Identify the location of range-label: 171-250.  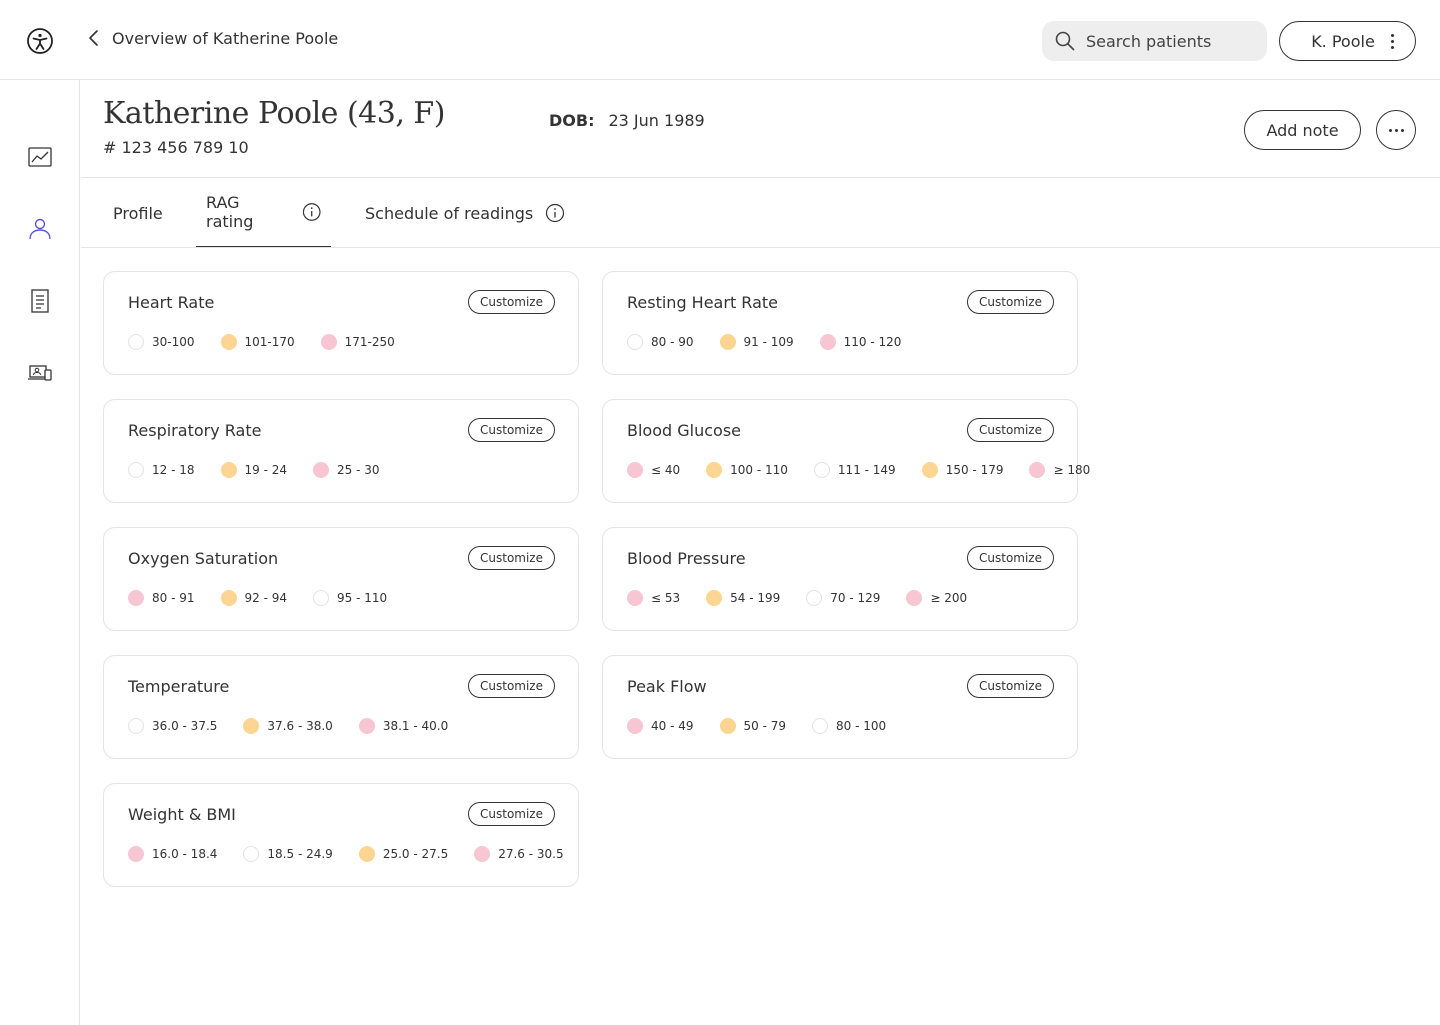
(369, 342).